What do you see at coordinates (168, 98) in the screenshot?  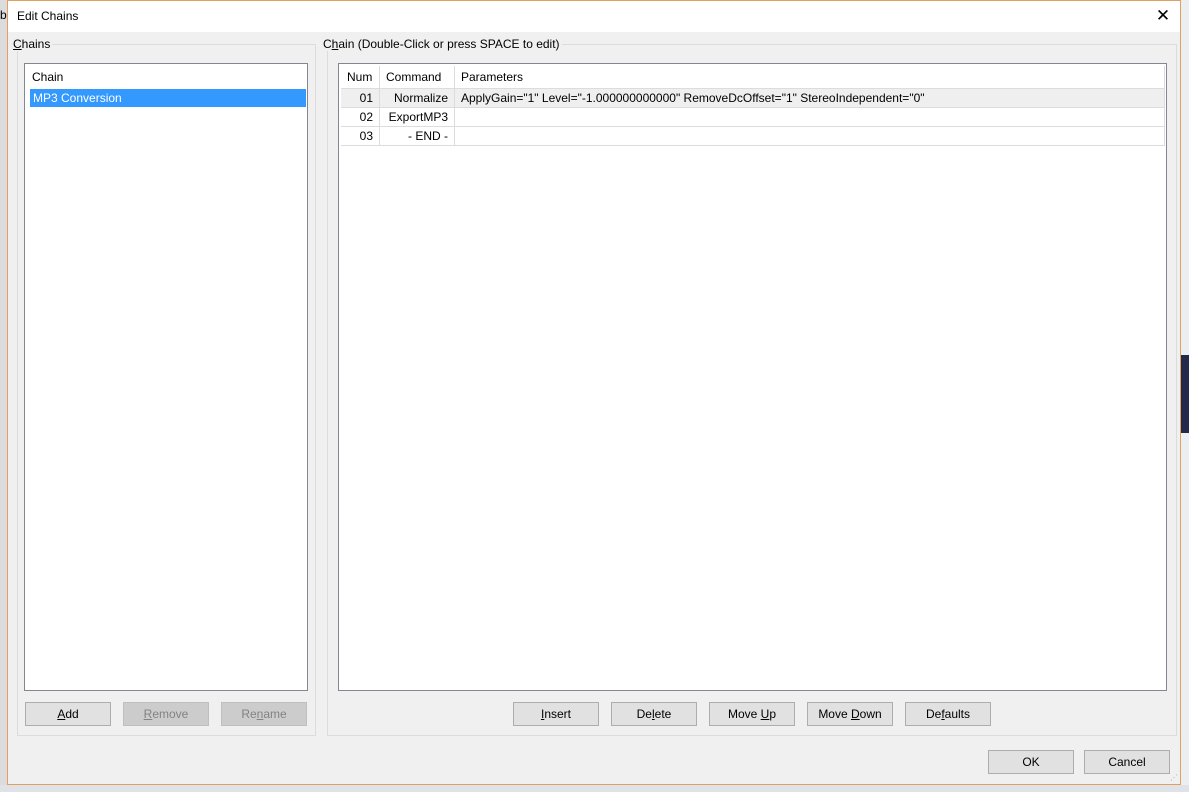 I see `chain-list-item: MP3 Conversion` at bounding box center [168, 98].